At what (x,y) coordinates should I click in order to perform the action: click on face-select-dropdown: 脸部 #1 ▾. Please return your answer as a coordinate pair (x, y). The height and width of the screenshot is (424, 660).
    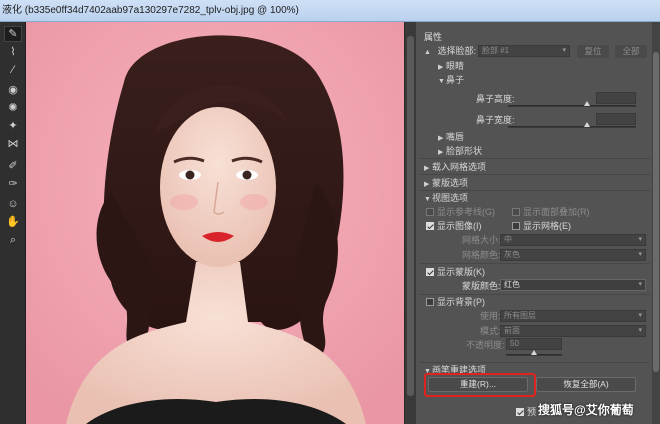
    Looking at the image, I should click on (524, 51).